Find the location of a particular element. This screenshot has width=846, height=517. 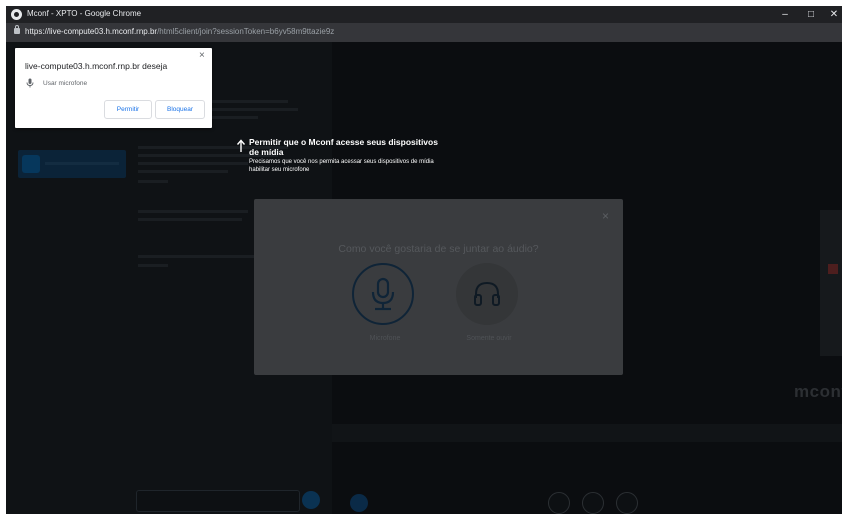

join-audio-button is located at coordinates (559, 503).